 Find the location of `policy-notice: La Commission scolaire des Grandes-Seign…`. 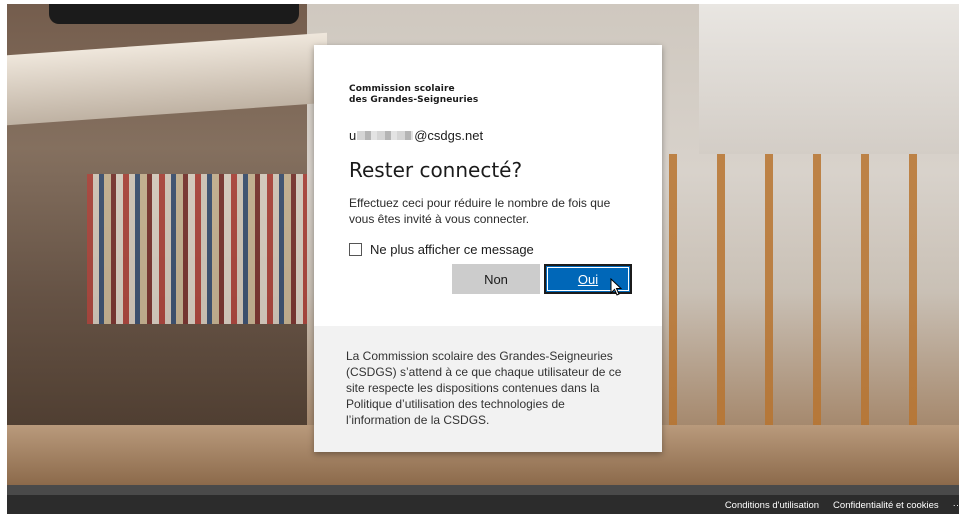

policy-notice: La Commission scolaire des Grandes-Seign… is located at coordinates (488, 389).